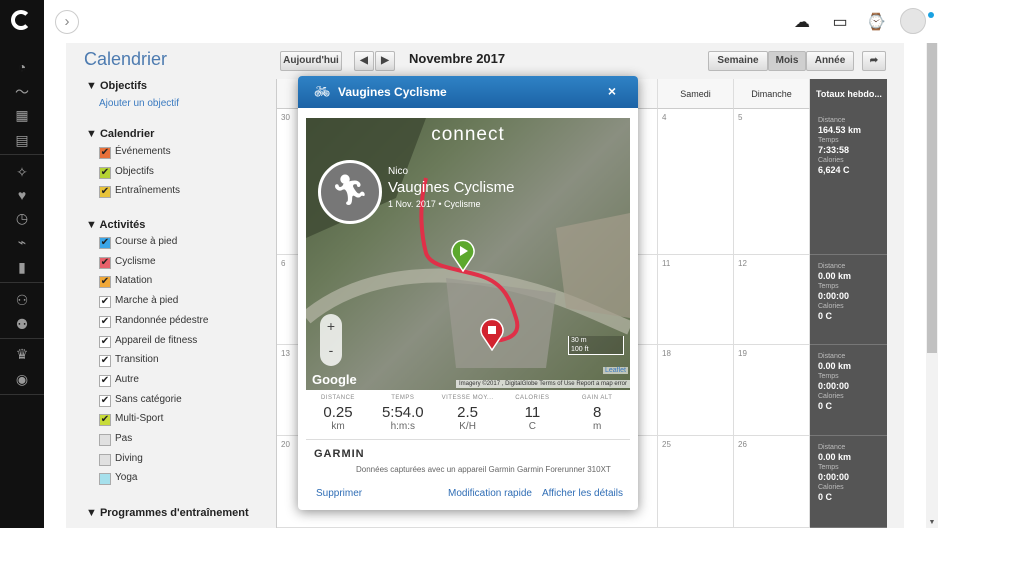  What do you see at coordinates (772, 182) in the screenshot?
I see `day-cell: 5` at bounding box center [772, 182].